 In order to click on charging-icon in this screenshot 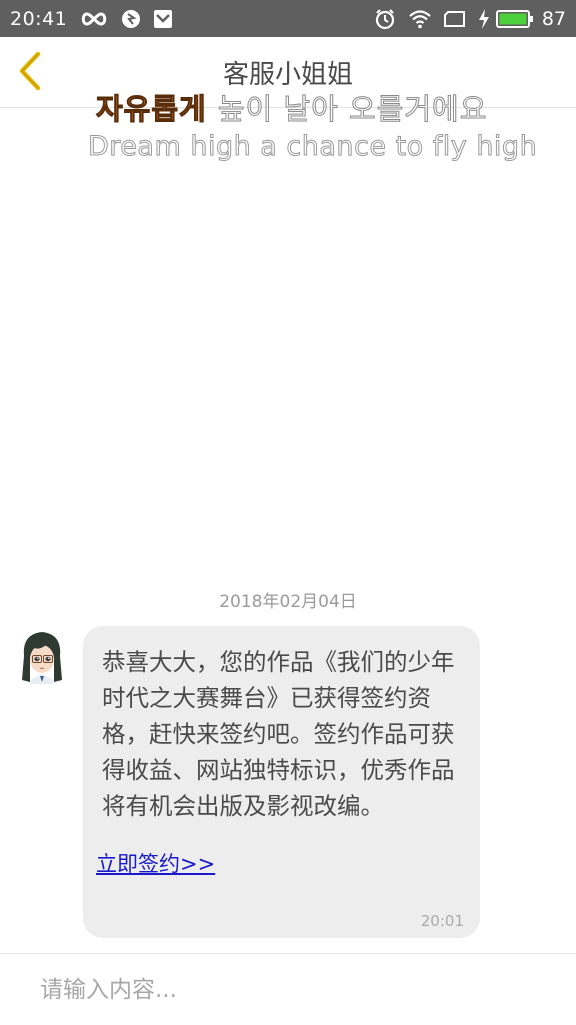, I will do `click(484, 18)`.